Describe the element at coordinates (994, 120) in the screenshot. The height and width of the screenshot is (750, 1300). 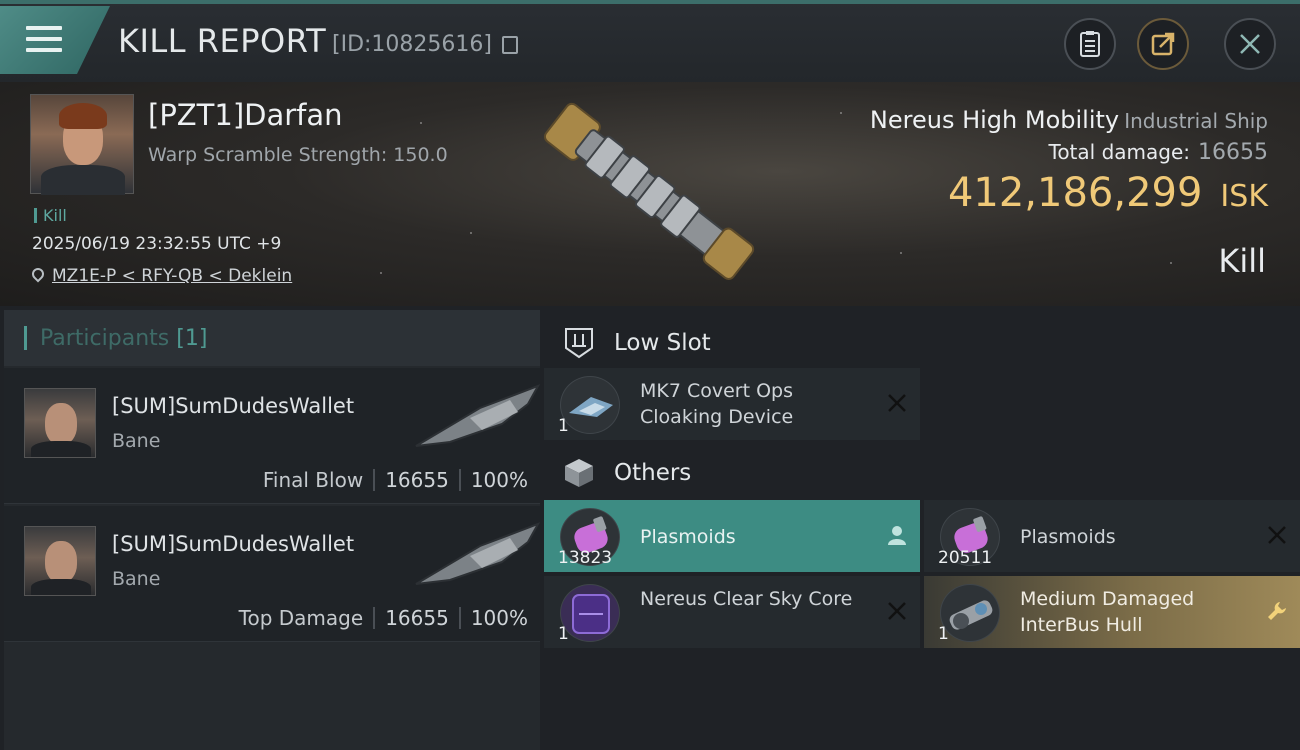
I see `ship-name: Nereus High Mobility` at that location.